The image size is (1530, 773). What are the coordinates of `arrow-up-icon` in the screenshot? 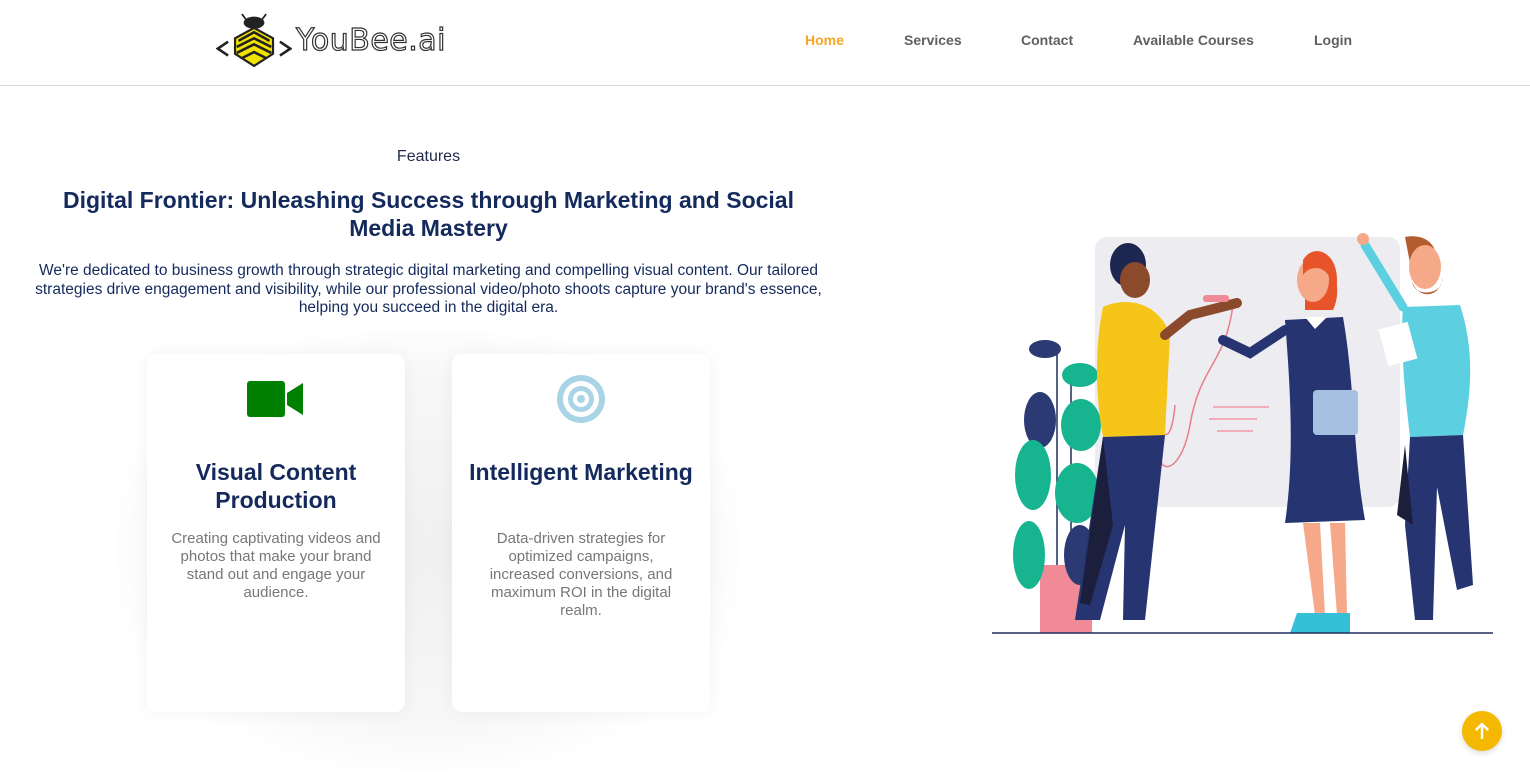 It's located at (1482, 731).